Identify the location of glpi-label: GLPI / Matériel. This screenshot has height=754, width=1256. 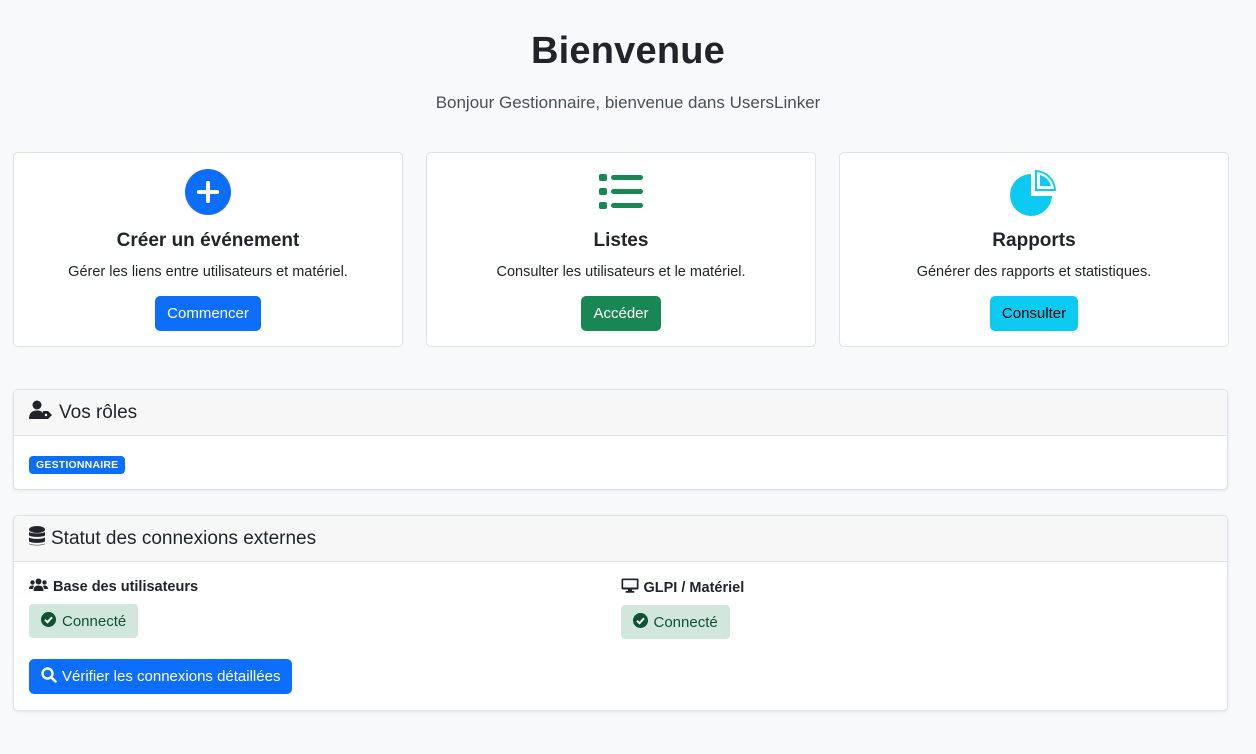
(694, 587).